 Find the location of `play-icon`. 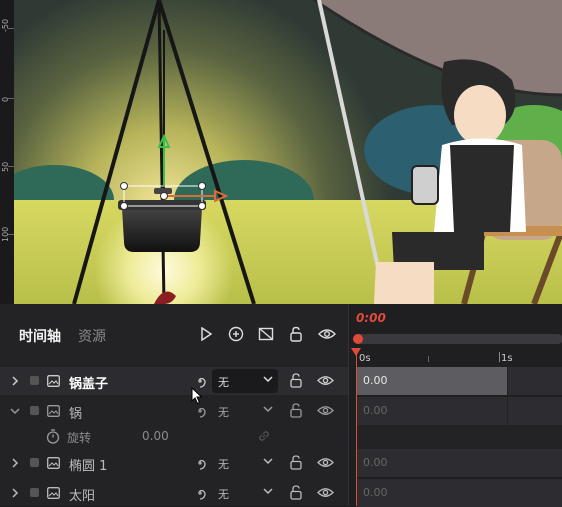

play-icon is located at coordinates (207, 334).